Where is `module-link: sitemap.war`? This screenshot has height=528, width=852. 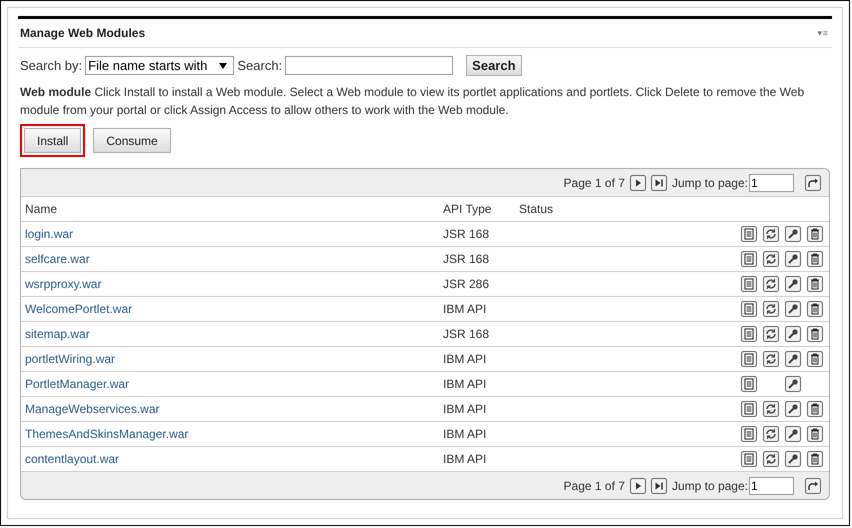
module-link: sitemap.war is located at coordinates (57, 334).